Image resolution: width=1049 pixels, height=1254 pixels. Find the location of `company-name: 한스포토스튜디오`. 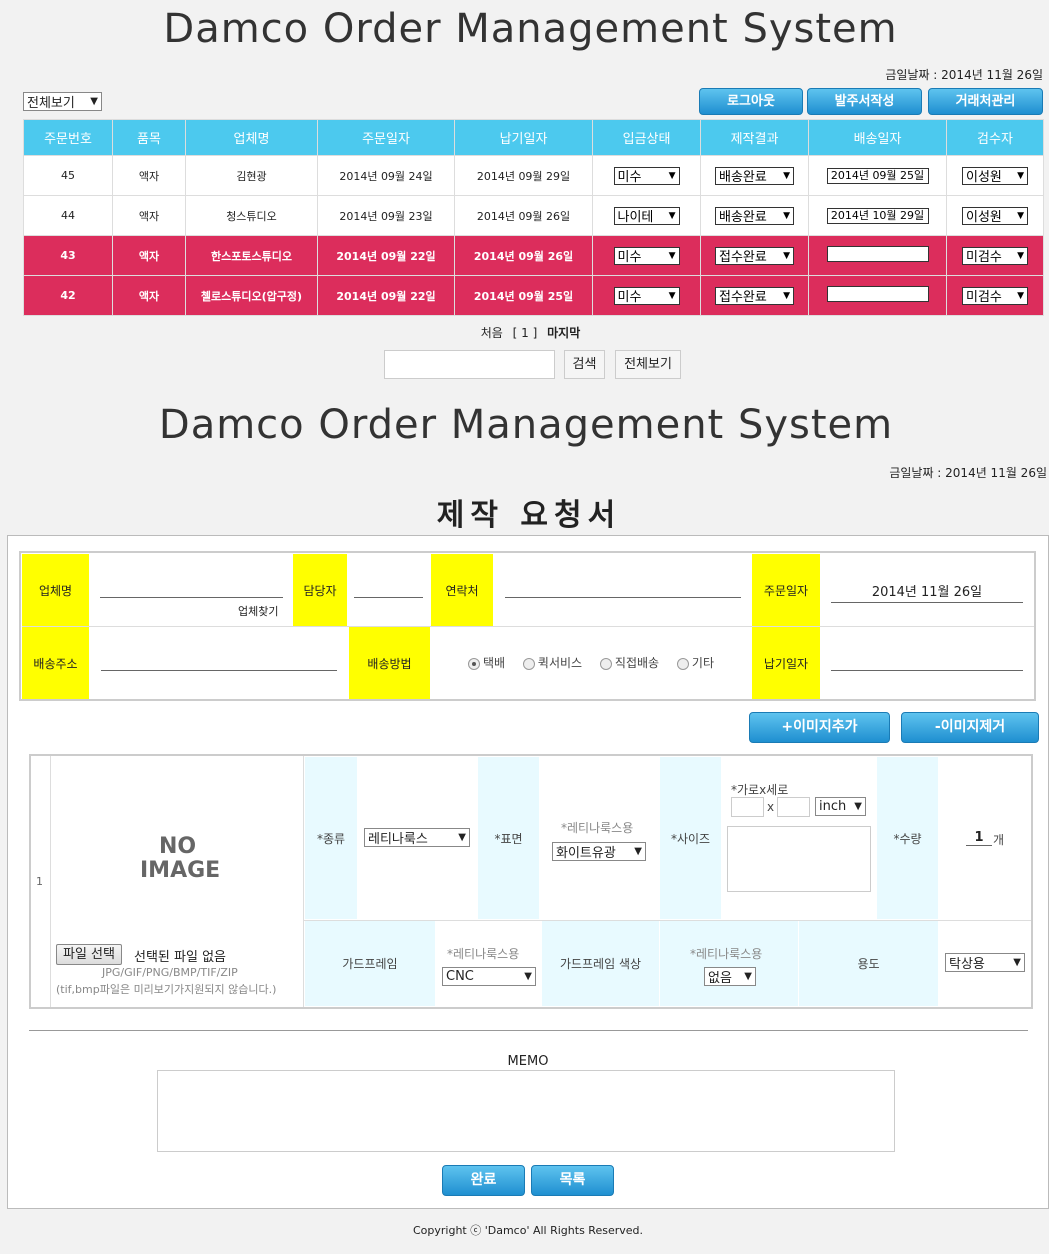

company-name: 한스포토스튜디오 is located at coordinates (251, 255).